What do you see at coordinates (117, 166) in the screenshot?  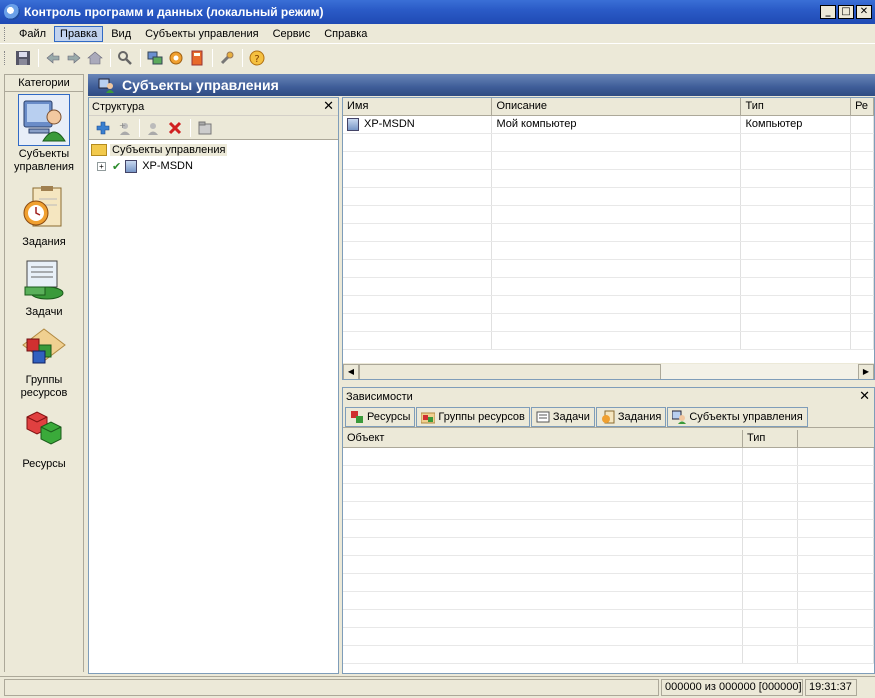 I see `check-icon: ✔` at bounding box center [117, 166].